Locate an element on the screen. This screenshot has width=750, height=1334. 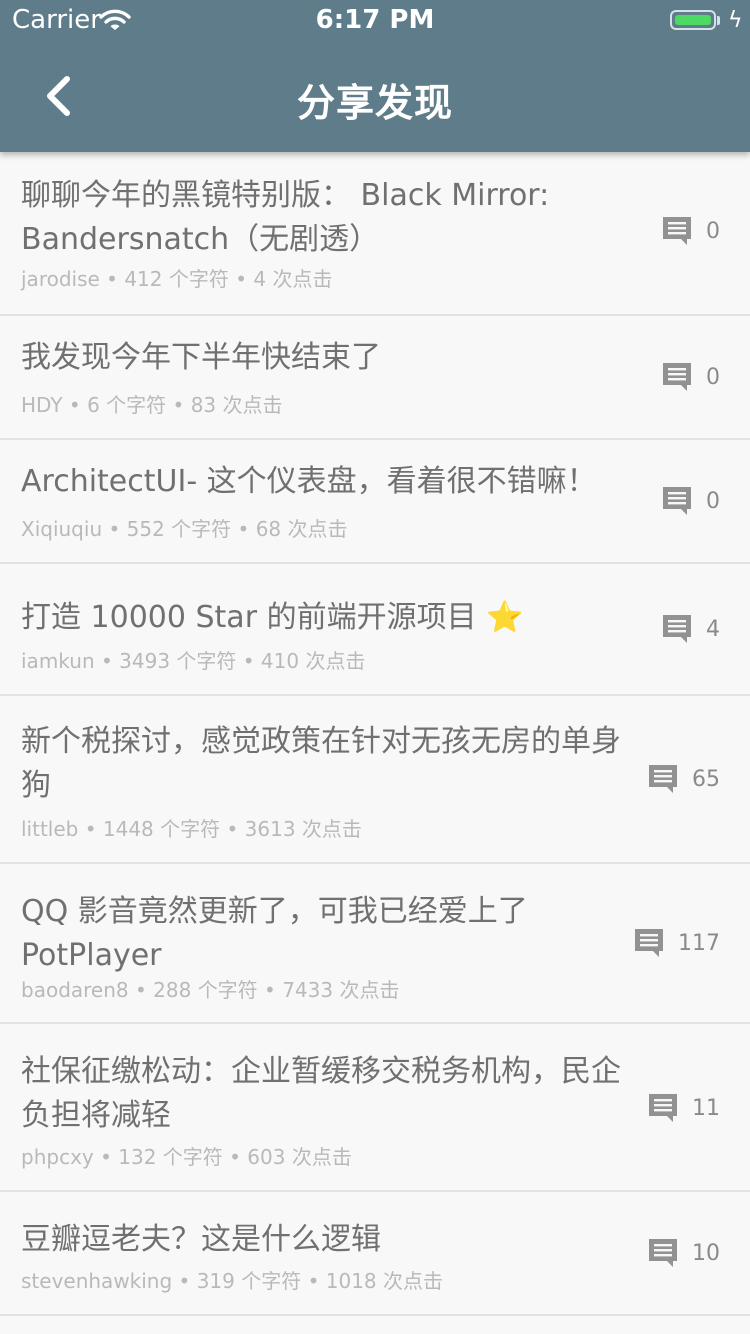
item-title: 社保征缴松动：企业暂缓移交税务机构，民企负担将减轻 is located at coordinates (321, 1094).